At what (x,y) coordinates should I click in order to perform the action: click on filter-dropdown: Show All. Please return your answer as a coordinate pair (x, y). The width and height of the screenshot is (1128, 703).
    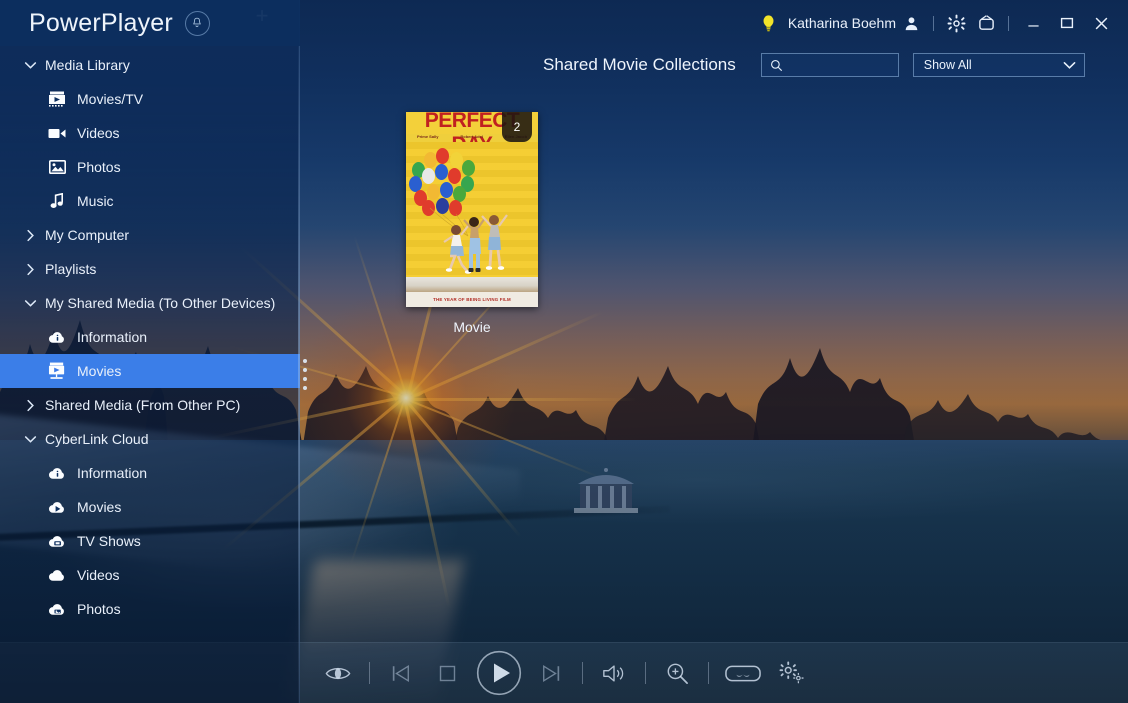
    Looking at the image, I should click on (998, 65).